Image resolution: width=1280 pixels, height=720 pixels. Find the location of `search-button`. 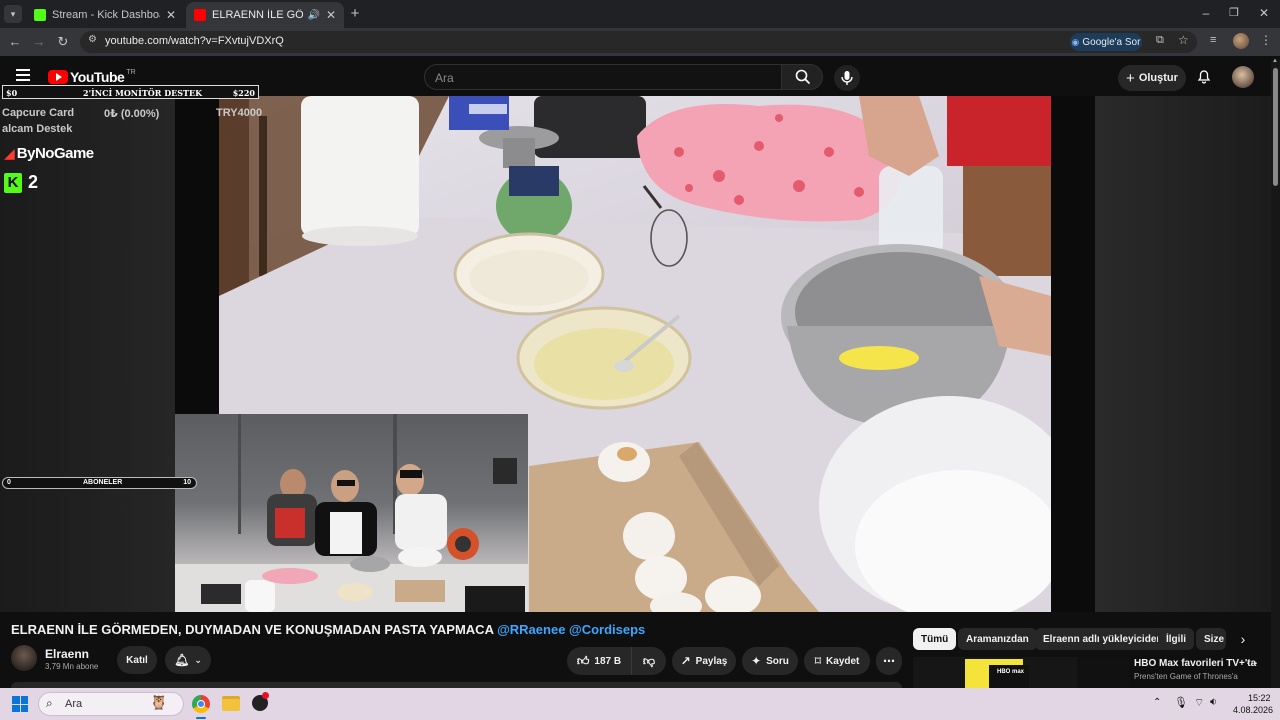

search-button is located at coordinates (802, 77).